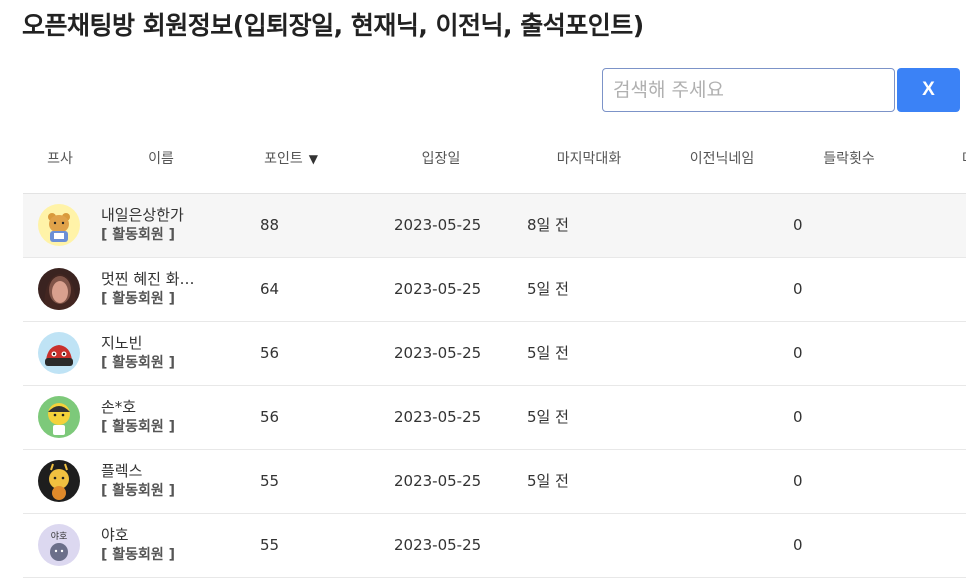 The height and width of the screenshot is (579, 966). What do you see at coordinates (494, 482) in the screenshot?
I see `table-row: 플렉스 [ 활동회원 ] 55 2023-05-25 5일 전 0` at bounding box center [494, 482].